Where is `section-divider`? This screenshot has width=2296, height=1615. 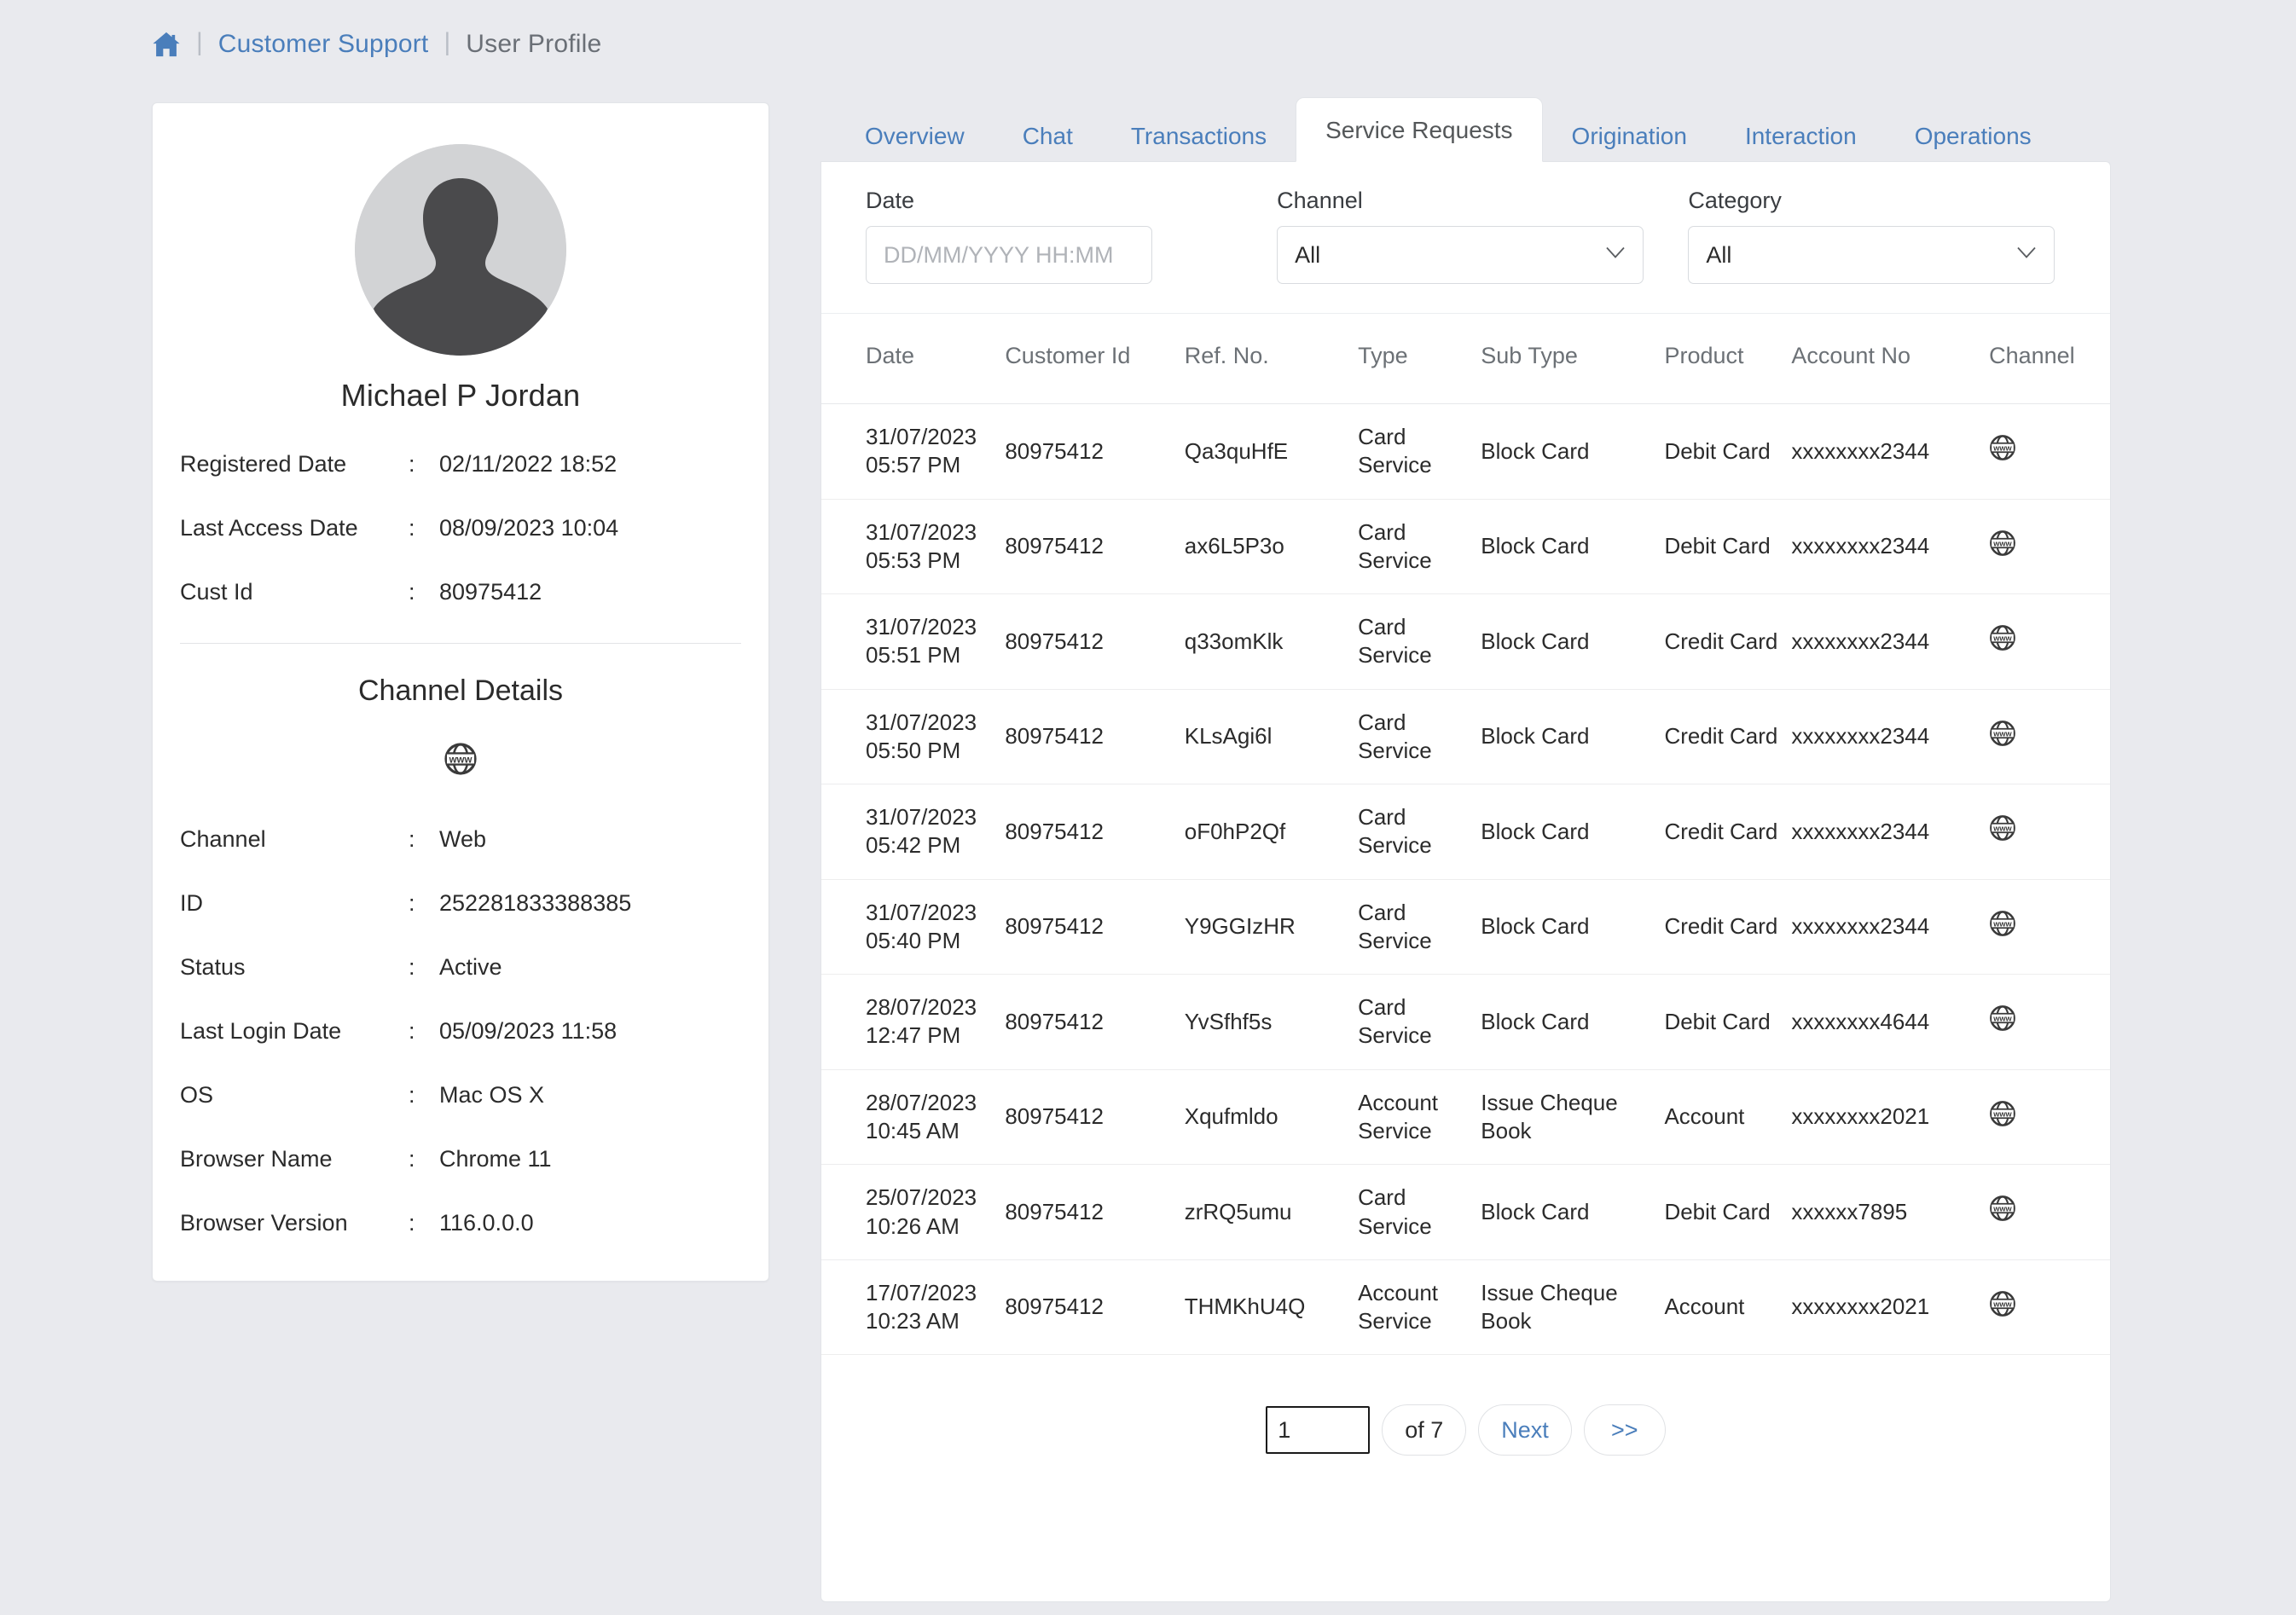 section-divider is located at coordinates (460, 643).